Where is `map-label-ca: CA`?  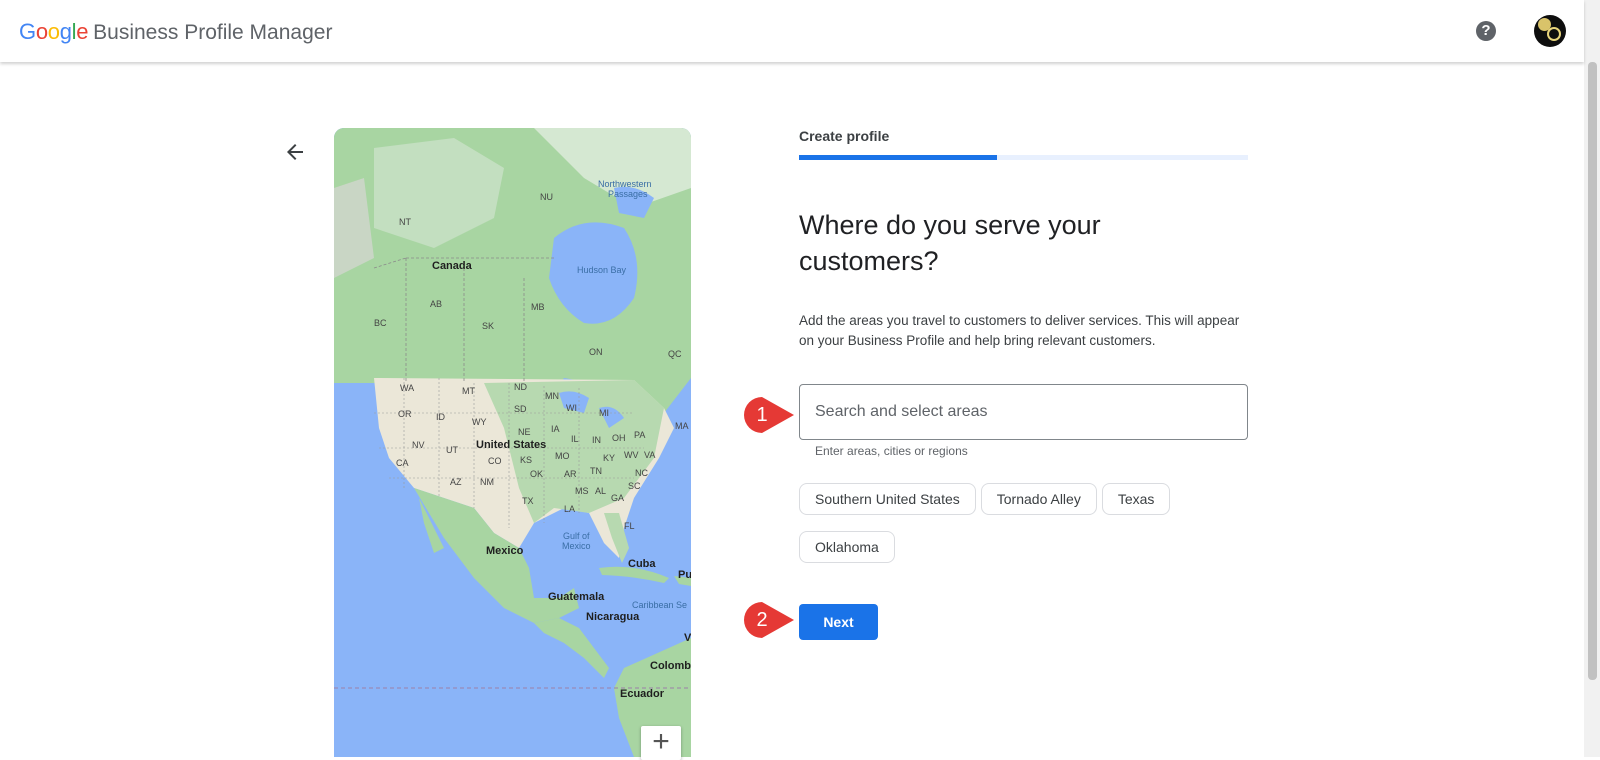
map-label-ca: CA is located at coordinates (402, 463).